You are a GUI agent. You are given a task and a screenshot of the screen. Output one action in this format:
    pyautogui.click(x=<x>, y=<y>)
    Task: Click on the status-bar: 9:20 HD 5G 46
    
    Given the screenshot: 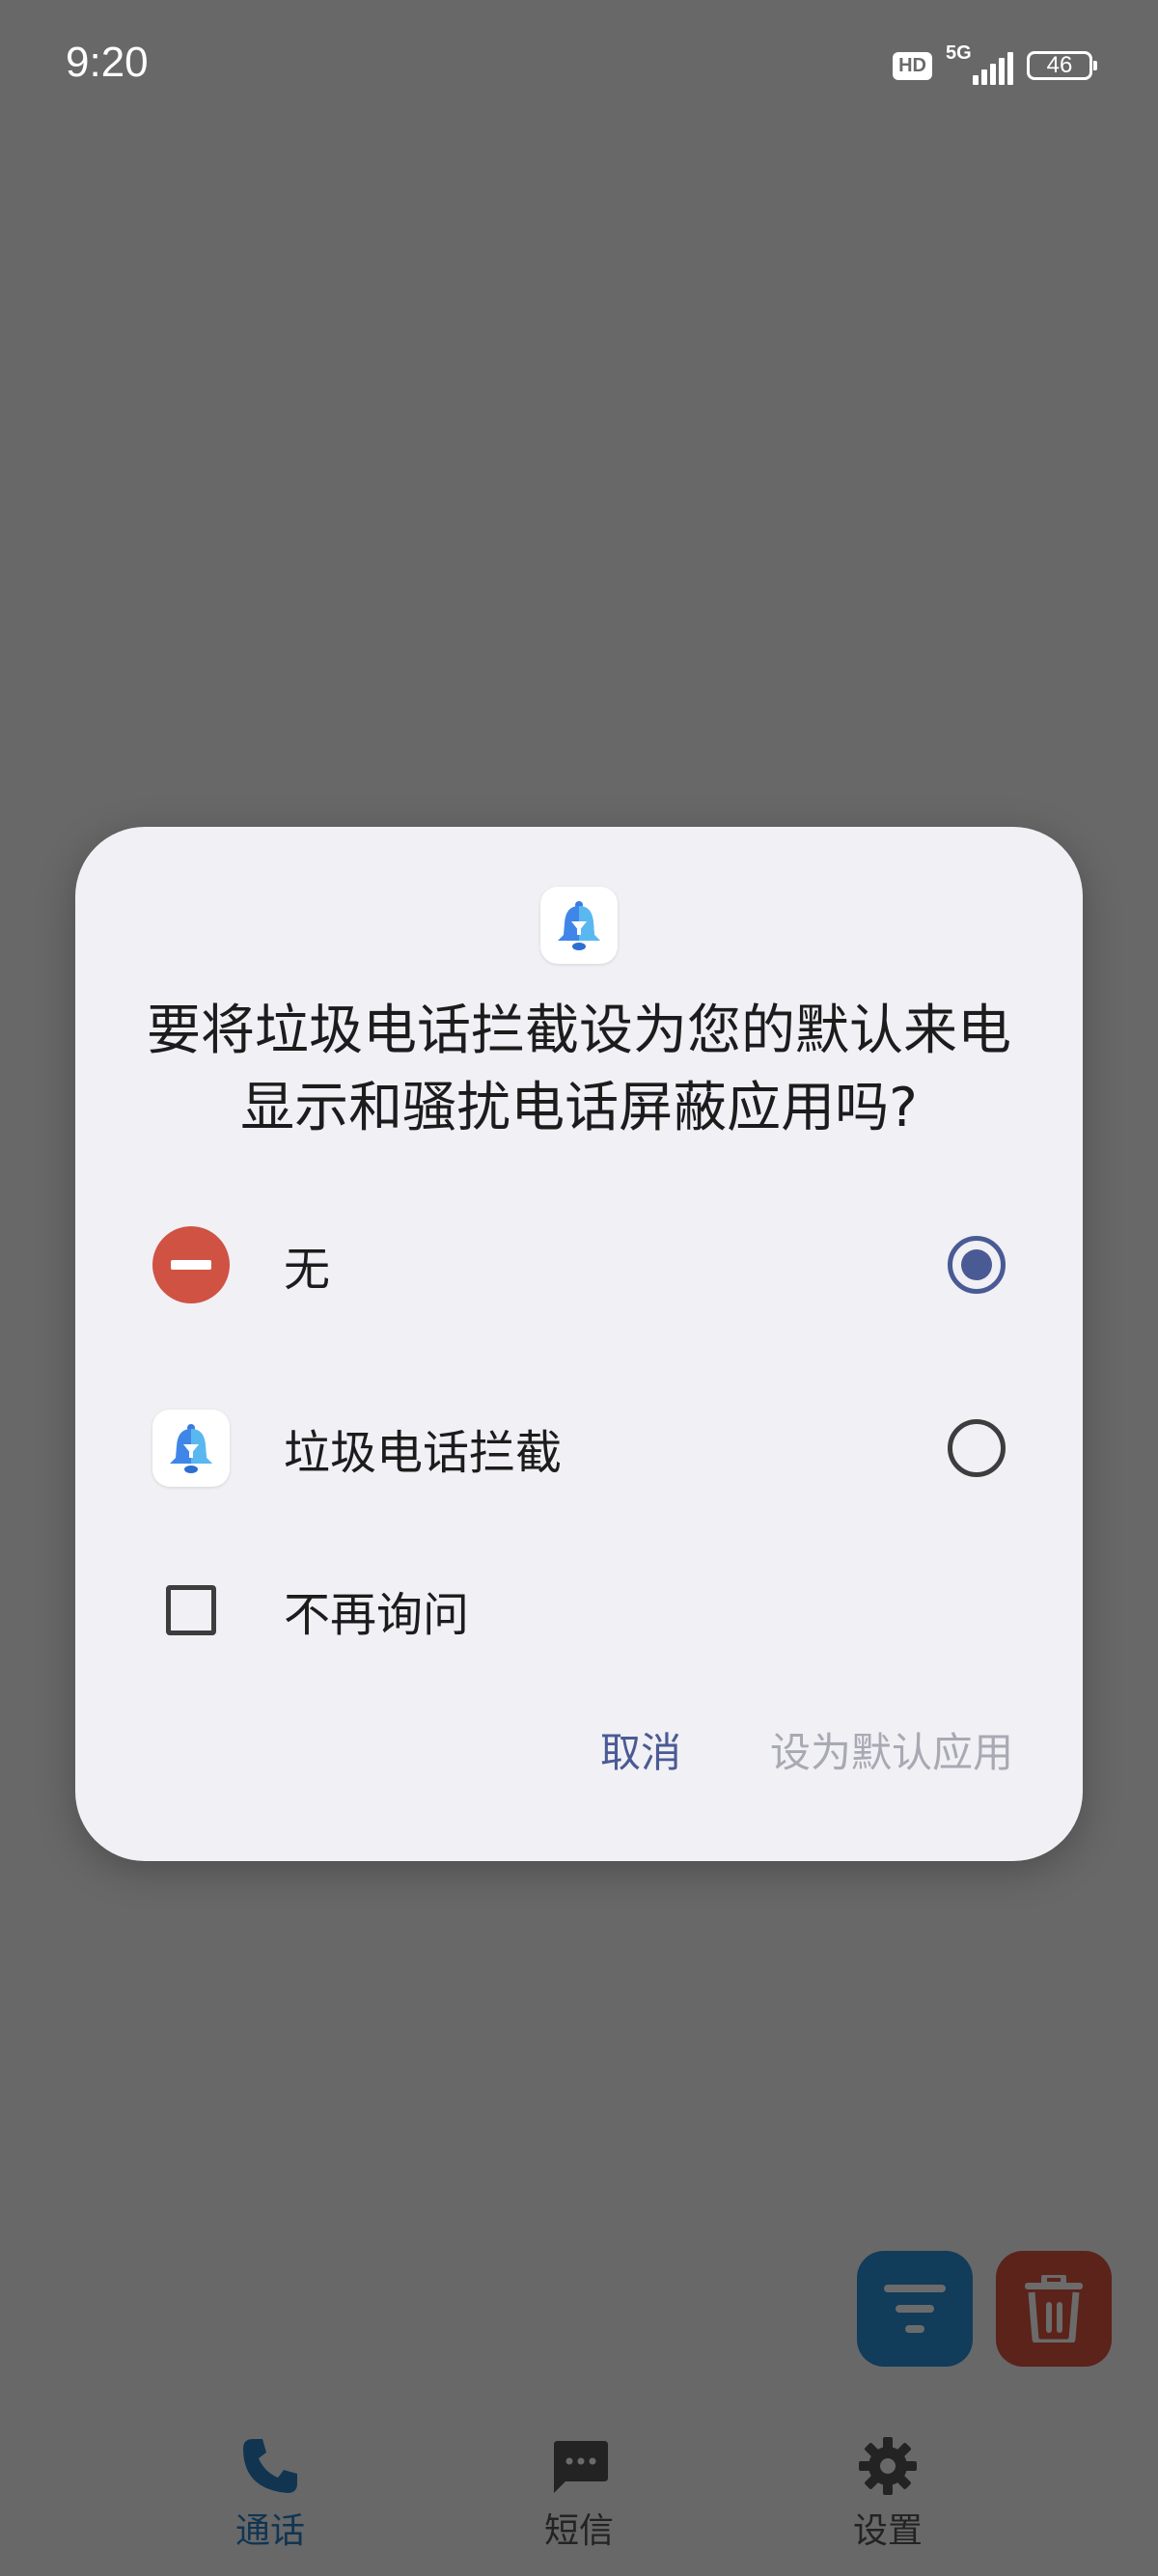 What is the action you would take?
    pyautogui.click(x=579, y=65)
    